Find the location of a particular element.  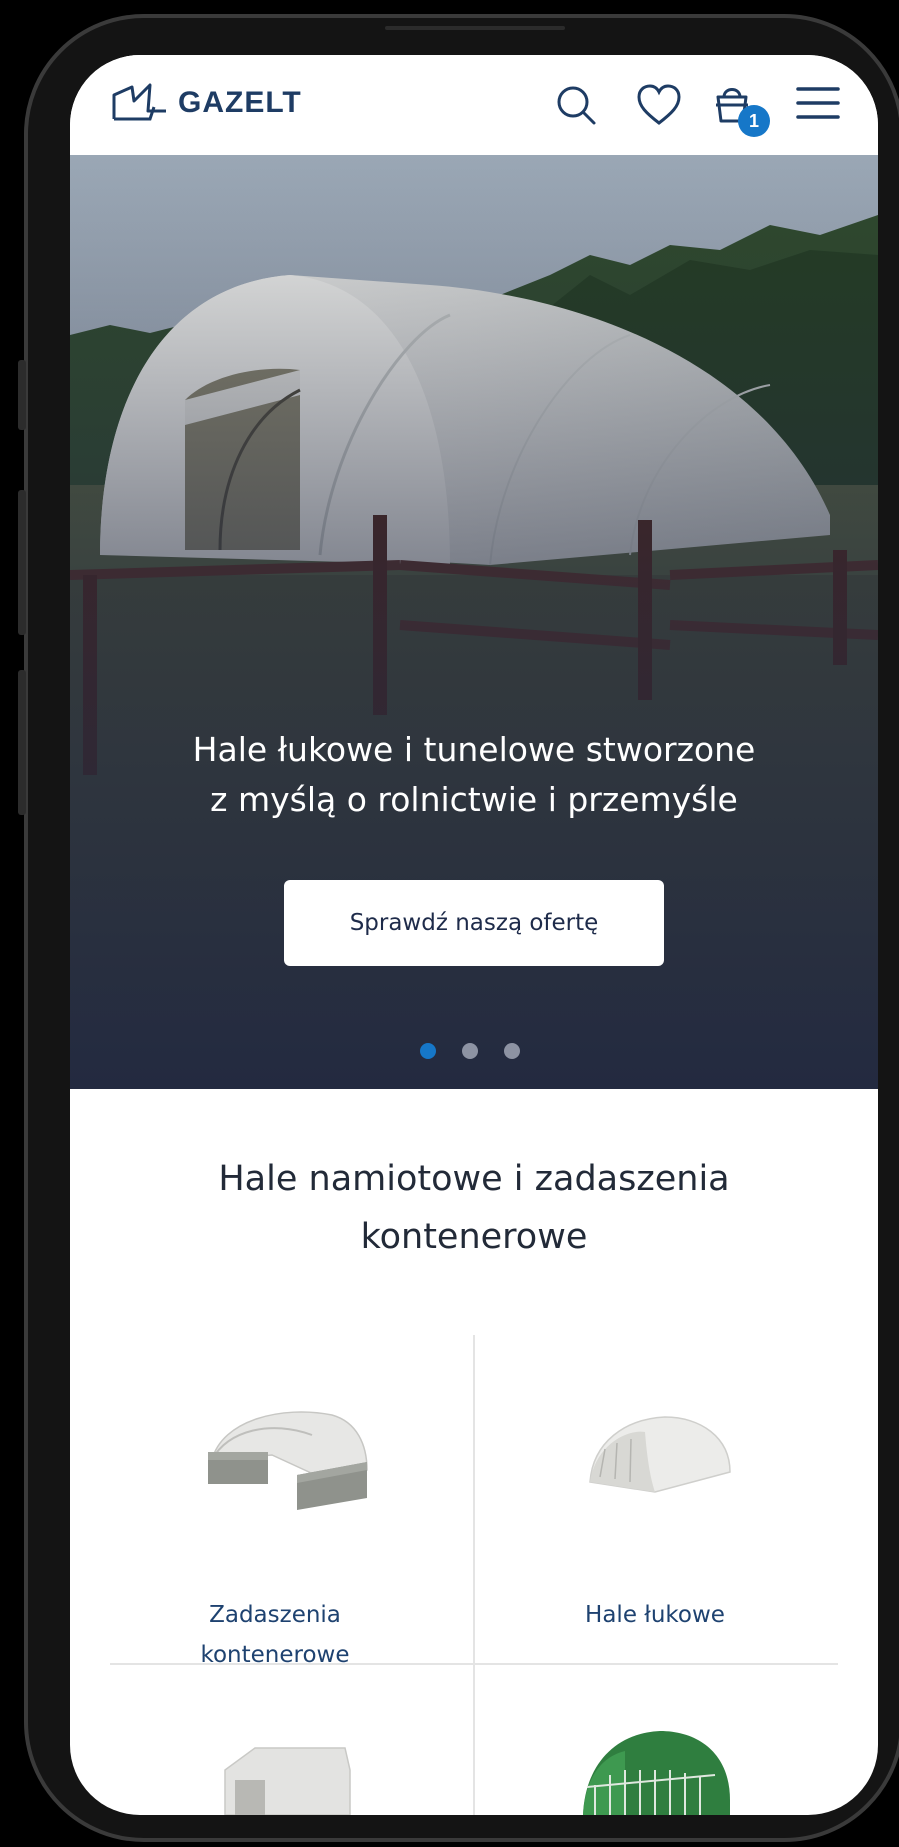

section-title-line-2: kontenerowe is located at coordinates (474, 1237).